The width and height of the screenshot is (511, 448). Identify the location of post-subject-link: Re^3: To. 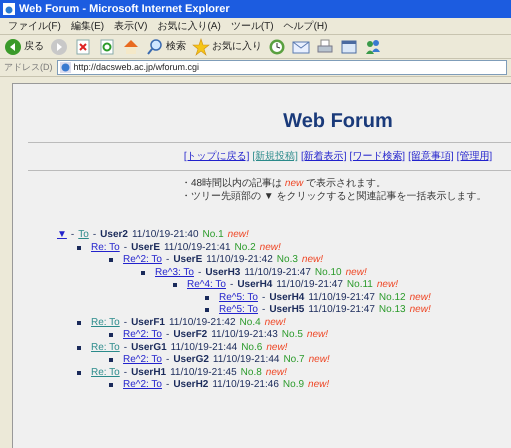
(174, 272).